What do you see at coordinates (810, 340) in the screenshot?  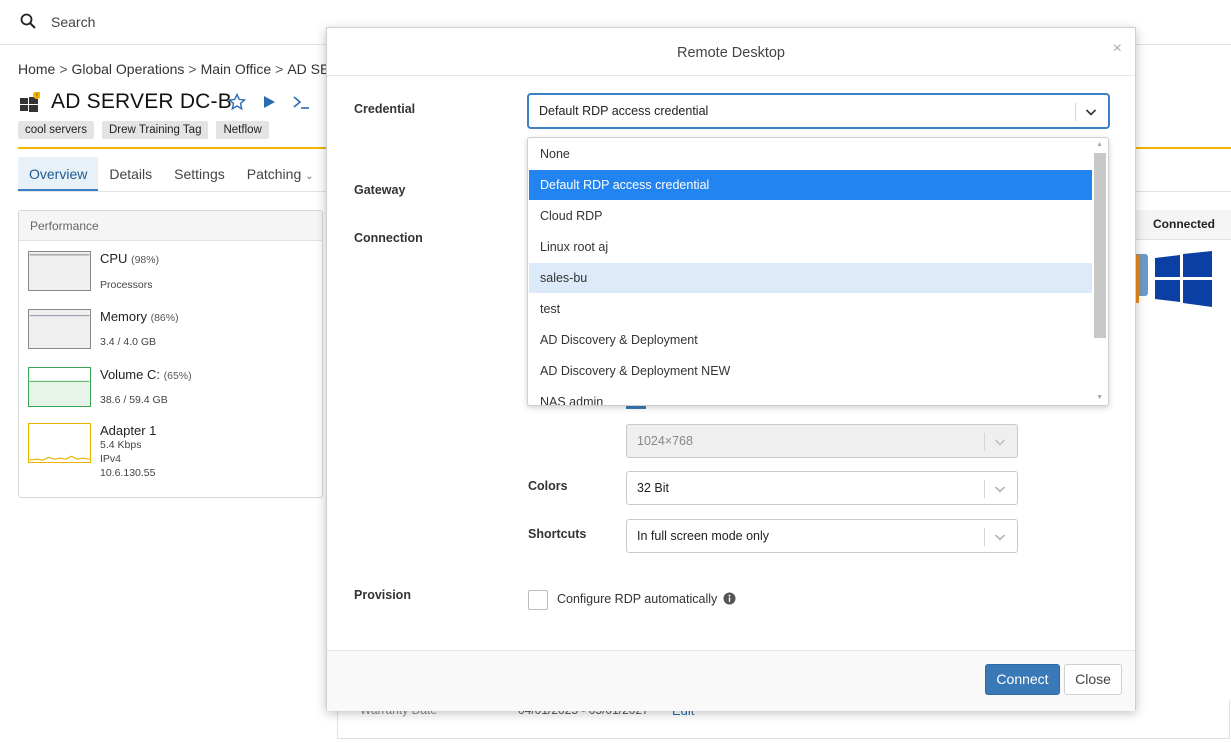 I see `credential-option: AD Discovery & Deployment` at bounding box center [810, 340].